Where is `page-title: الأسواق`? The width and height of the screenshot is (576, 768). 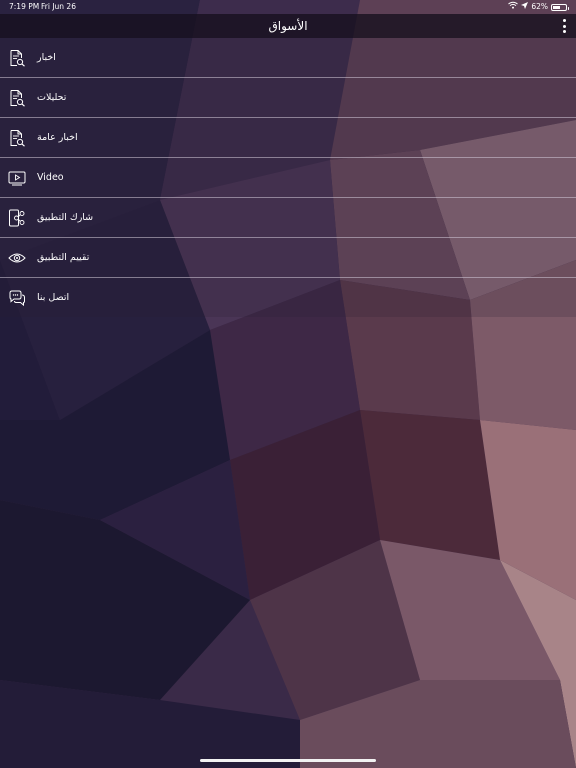
page-title: الأسواق is located at coordinates (288, 26).